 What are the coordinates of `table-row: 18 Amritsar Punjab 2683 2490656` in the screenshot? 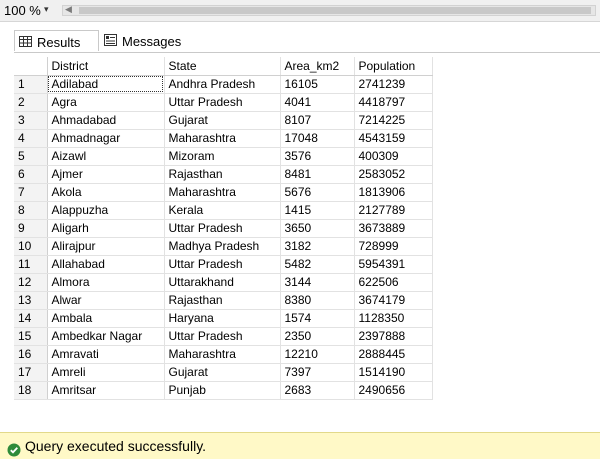 It's located at (223, 390).